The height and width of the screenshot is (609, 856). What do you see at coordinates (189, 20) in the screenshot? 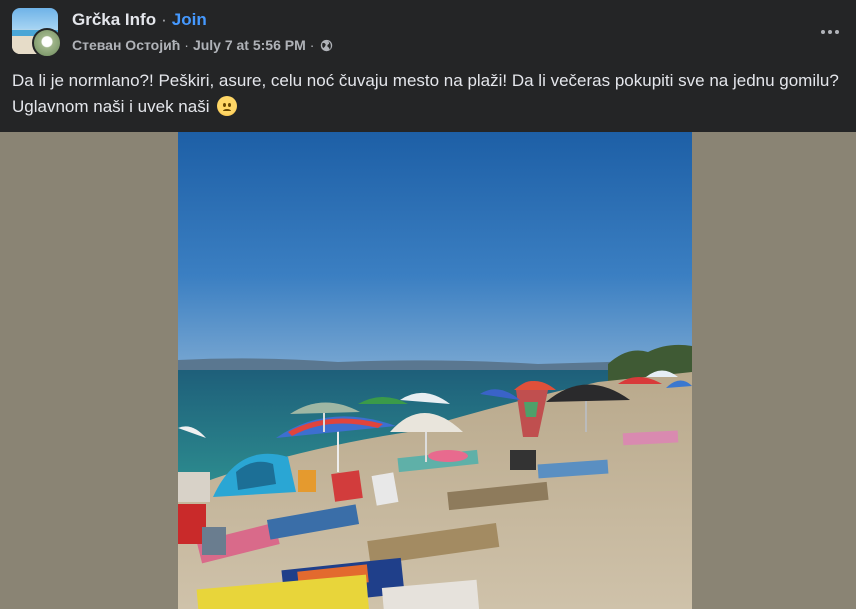
I see `join-group-button: Join` at bounding box center [189, 20].